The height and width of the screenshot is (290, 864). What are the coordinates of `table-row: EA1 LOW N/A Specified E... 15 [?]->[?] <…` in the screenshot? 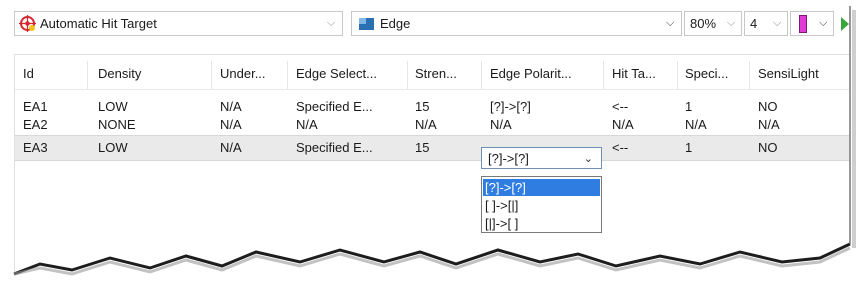 It's located at (439, 106).